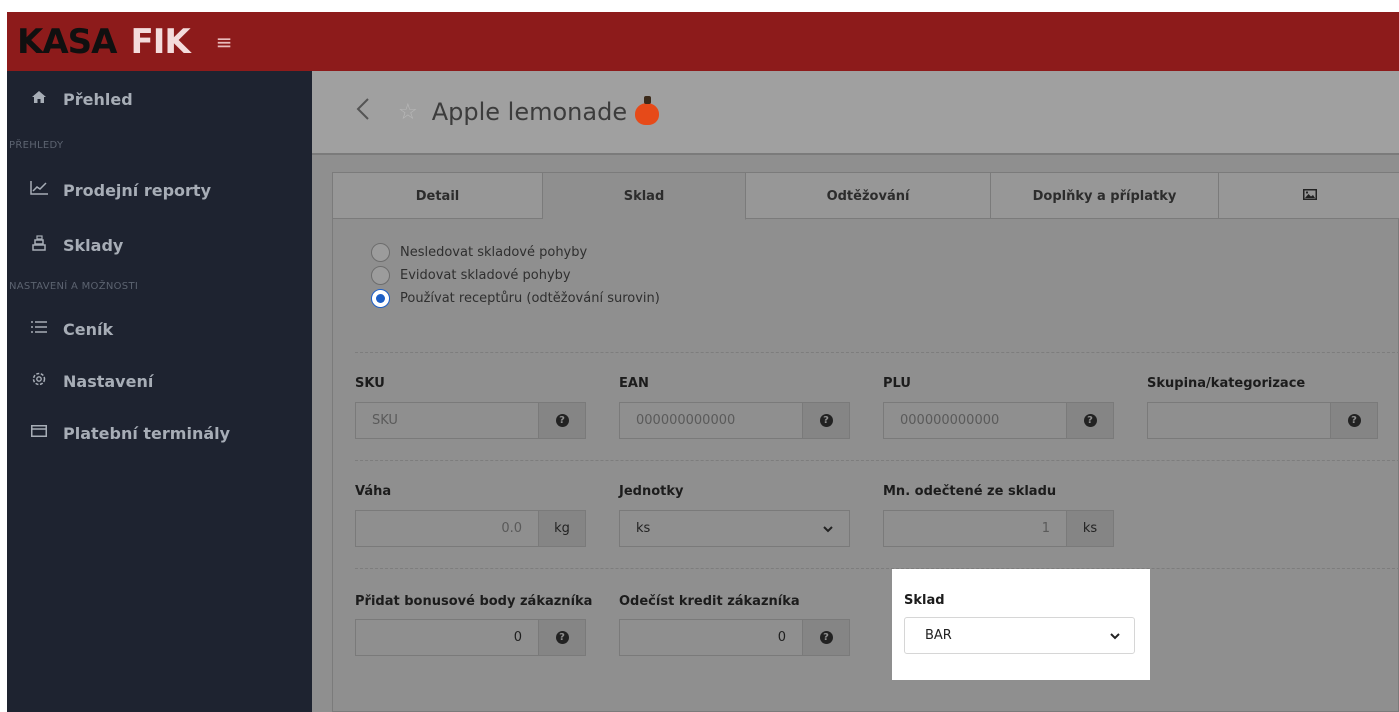 Image resolution: width=1399 pixels, height=712 pixels. I want to click on weight-input-group: 0.0 kg, so click(470, 528).